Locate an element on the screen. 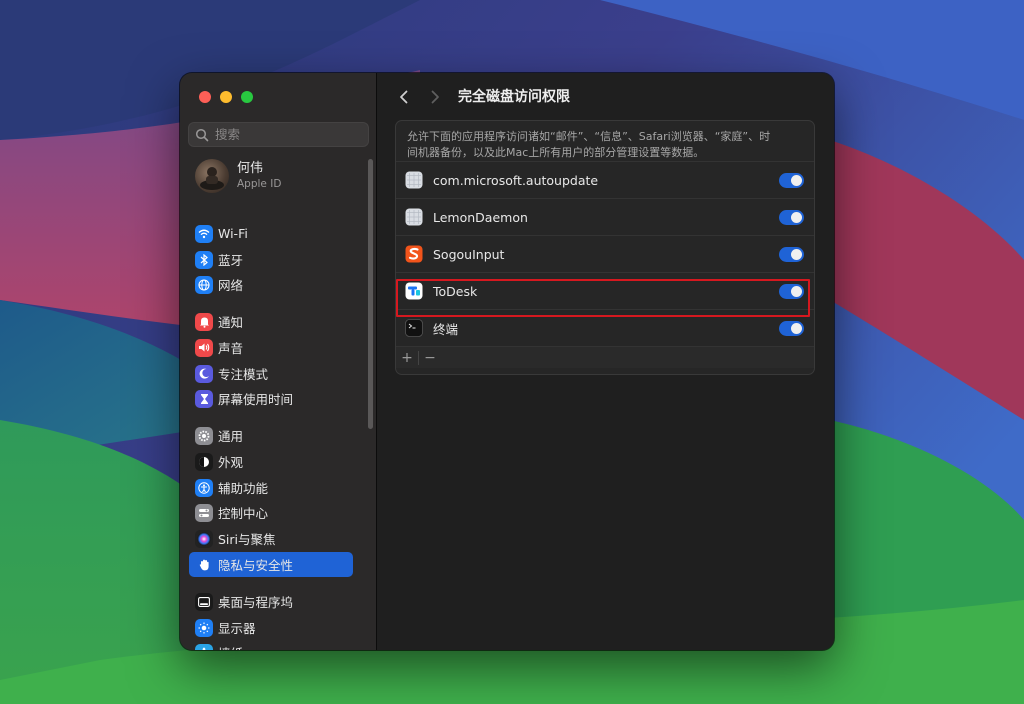 The width and height of the screenshot is (1024, 704). sidebar-item-label: 外观 is located at coordinates (231, 462).